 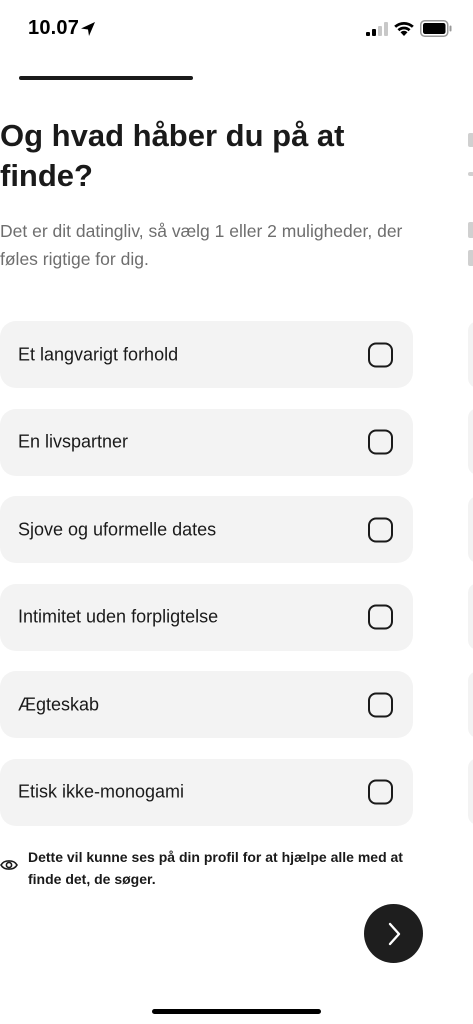 What do you see at coordinates (206, 704) in the screenshot?
I see `option-marriage: Ægteskab` at bounding box center [206, 704].